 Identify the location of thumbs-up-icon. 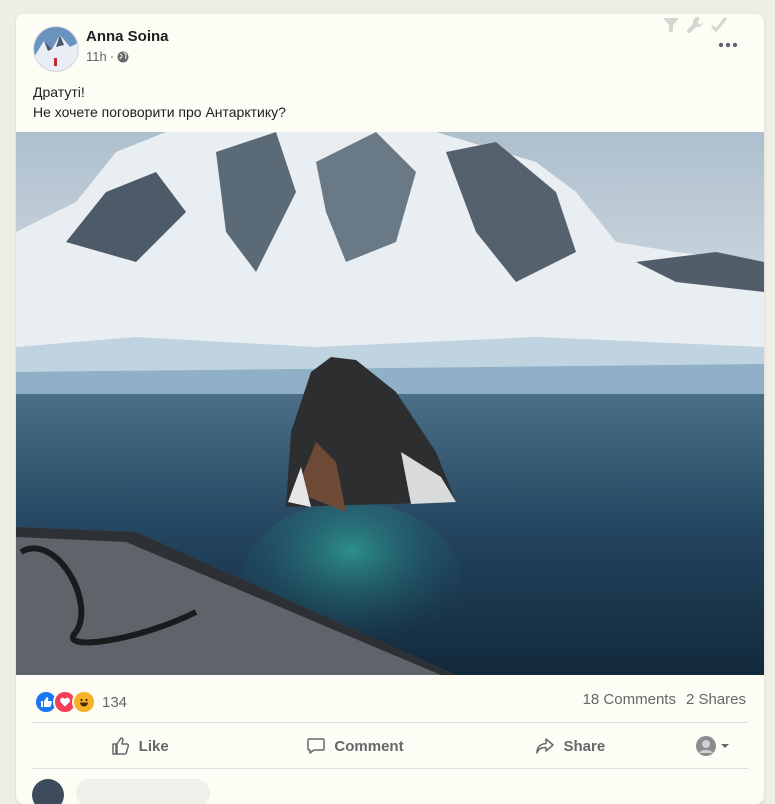
(120, 746).